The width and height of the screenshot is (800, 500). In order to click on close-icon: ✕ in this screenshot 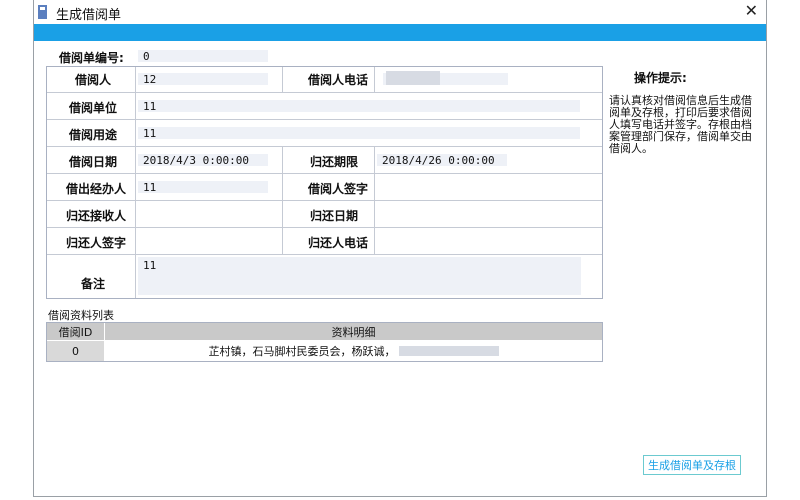, I will do `click(751, 10)`.